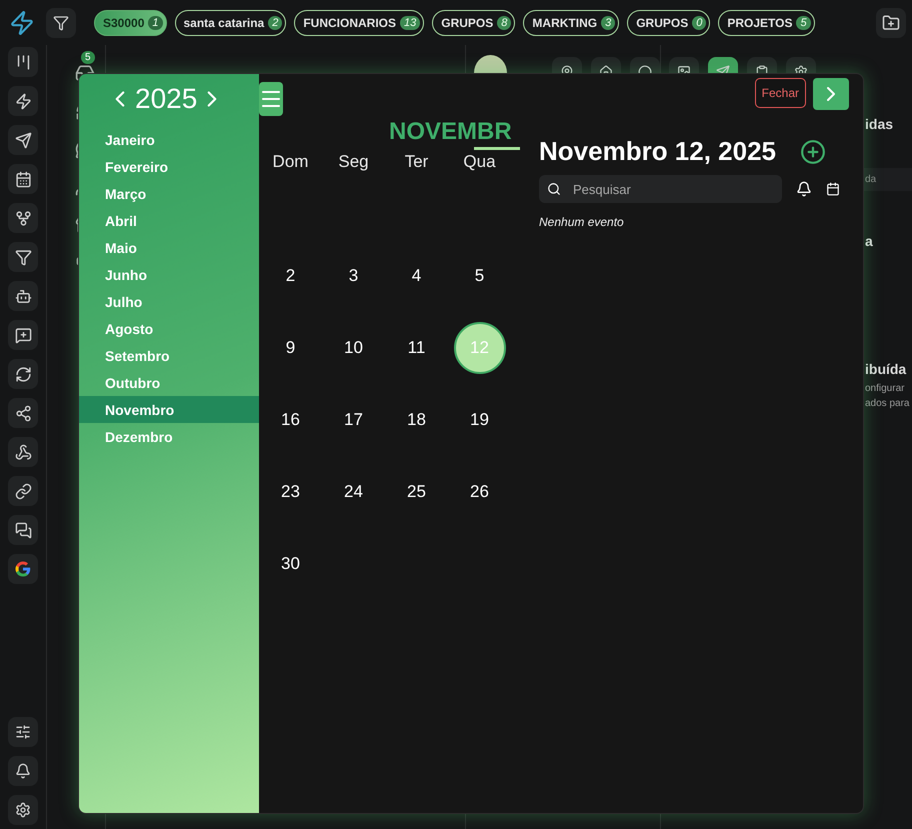 The height and width of the screenshot is (829, 912). I want to click on section-heading: idas, so click(879, 124).